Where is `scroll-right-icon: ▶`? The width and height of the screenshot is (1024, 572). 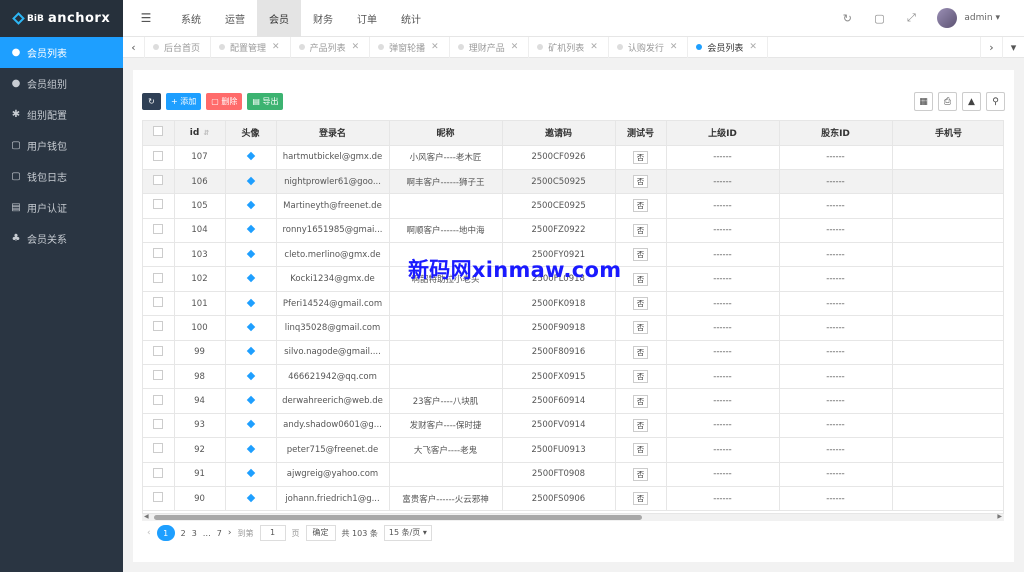
scroll-right-icon: ▶ is located at coordinates (999, 516).